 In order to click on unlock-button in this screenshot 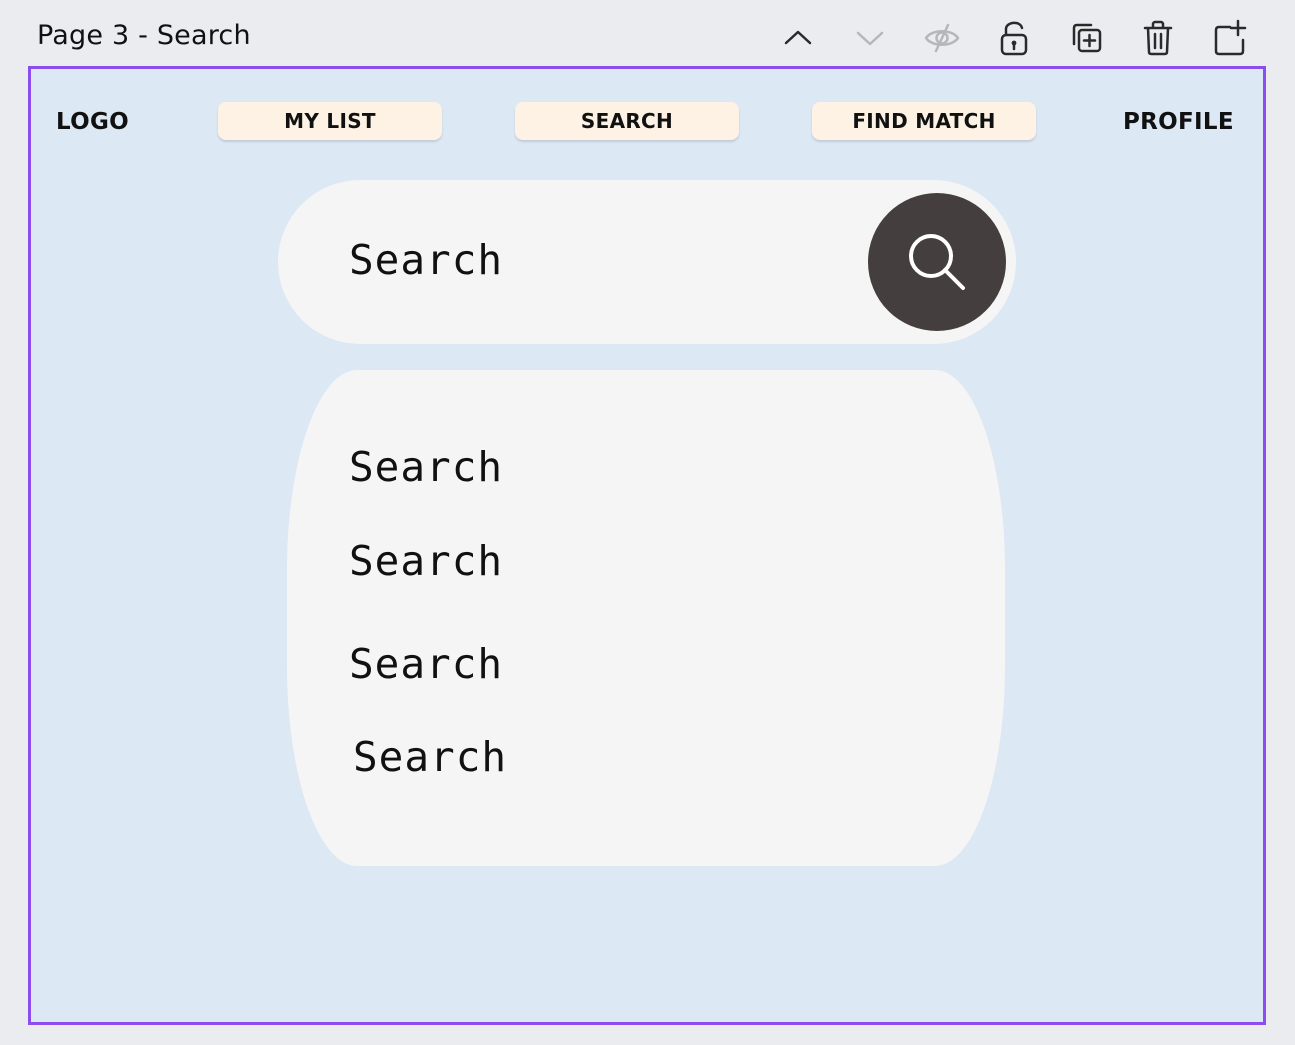, I will do `click(1014, 38)`.